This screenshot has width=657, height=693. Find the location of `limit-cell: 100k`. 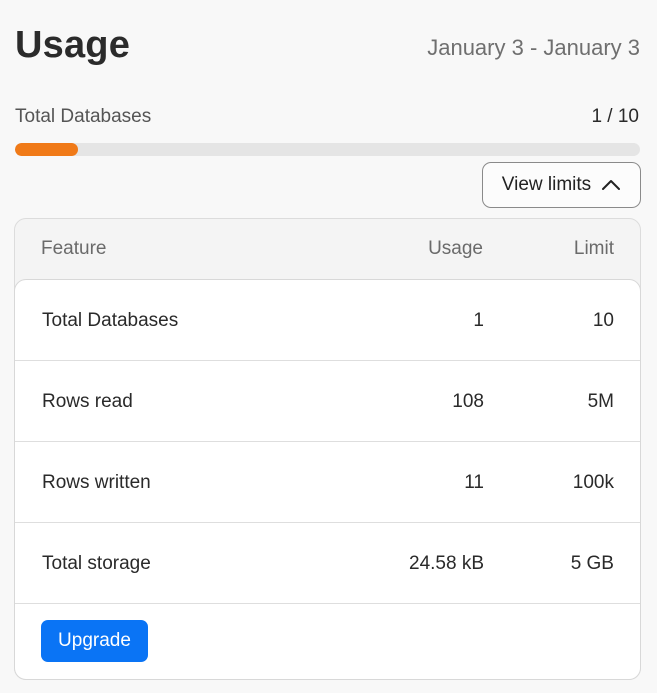

limit-cell: 100k is located at coordinates (593, 482).